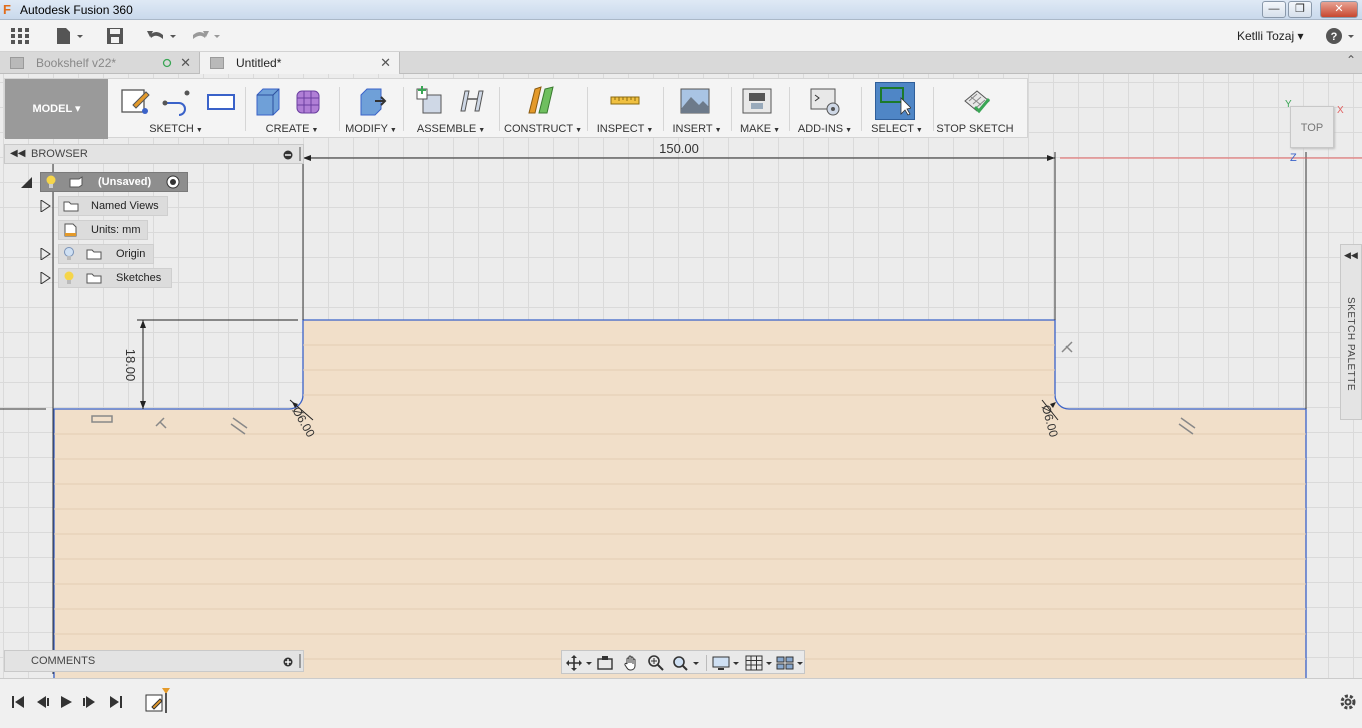  Describe the element at coordinates (1348, 702) in the screenshot. I see `timeline-settings-gear-icon` at that location.